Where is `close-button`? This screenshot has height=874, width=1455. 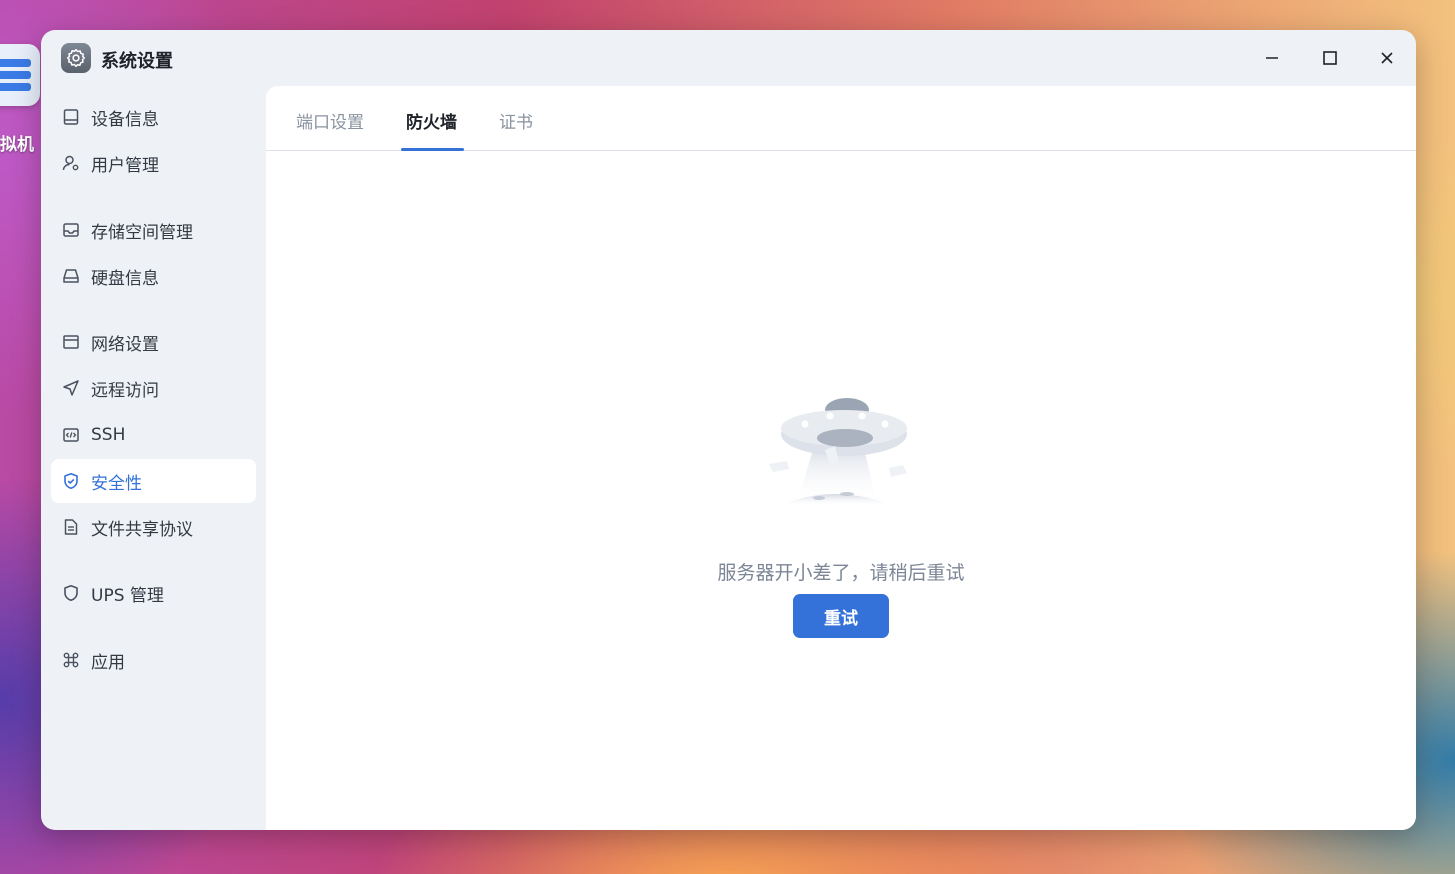 close-button is located at coordinates (1387, 58).